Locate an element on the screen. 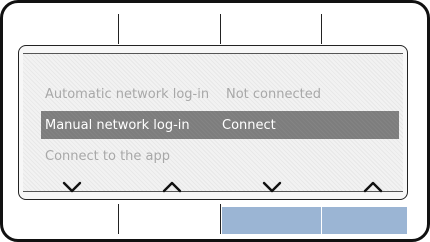 Image resolution: width=430 pixels, height=242 pixels. menu-item-automatic-network-login: Automatic network log-in Not connected is located at coordinates (222, 94).